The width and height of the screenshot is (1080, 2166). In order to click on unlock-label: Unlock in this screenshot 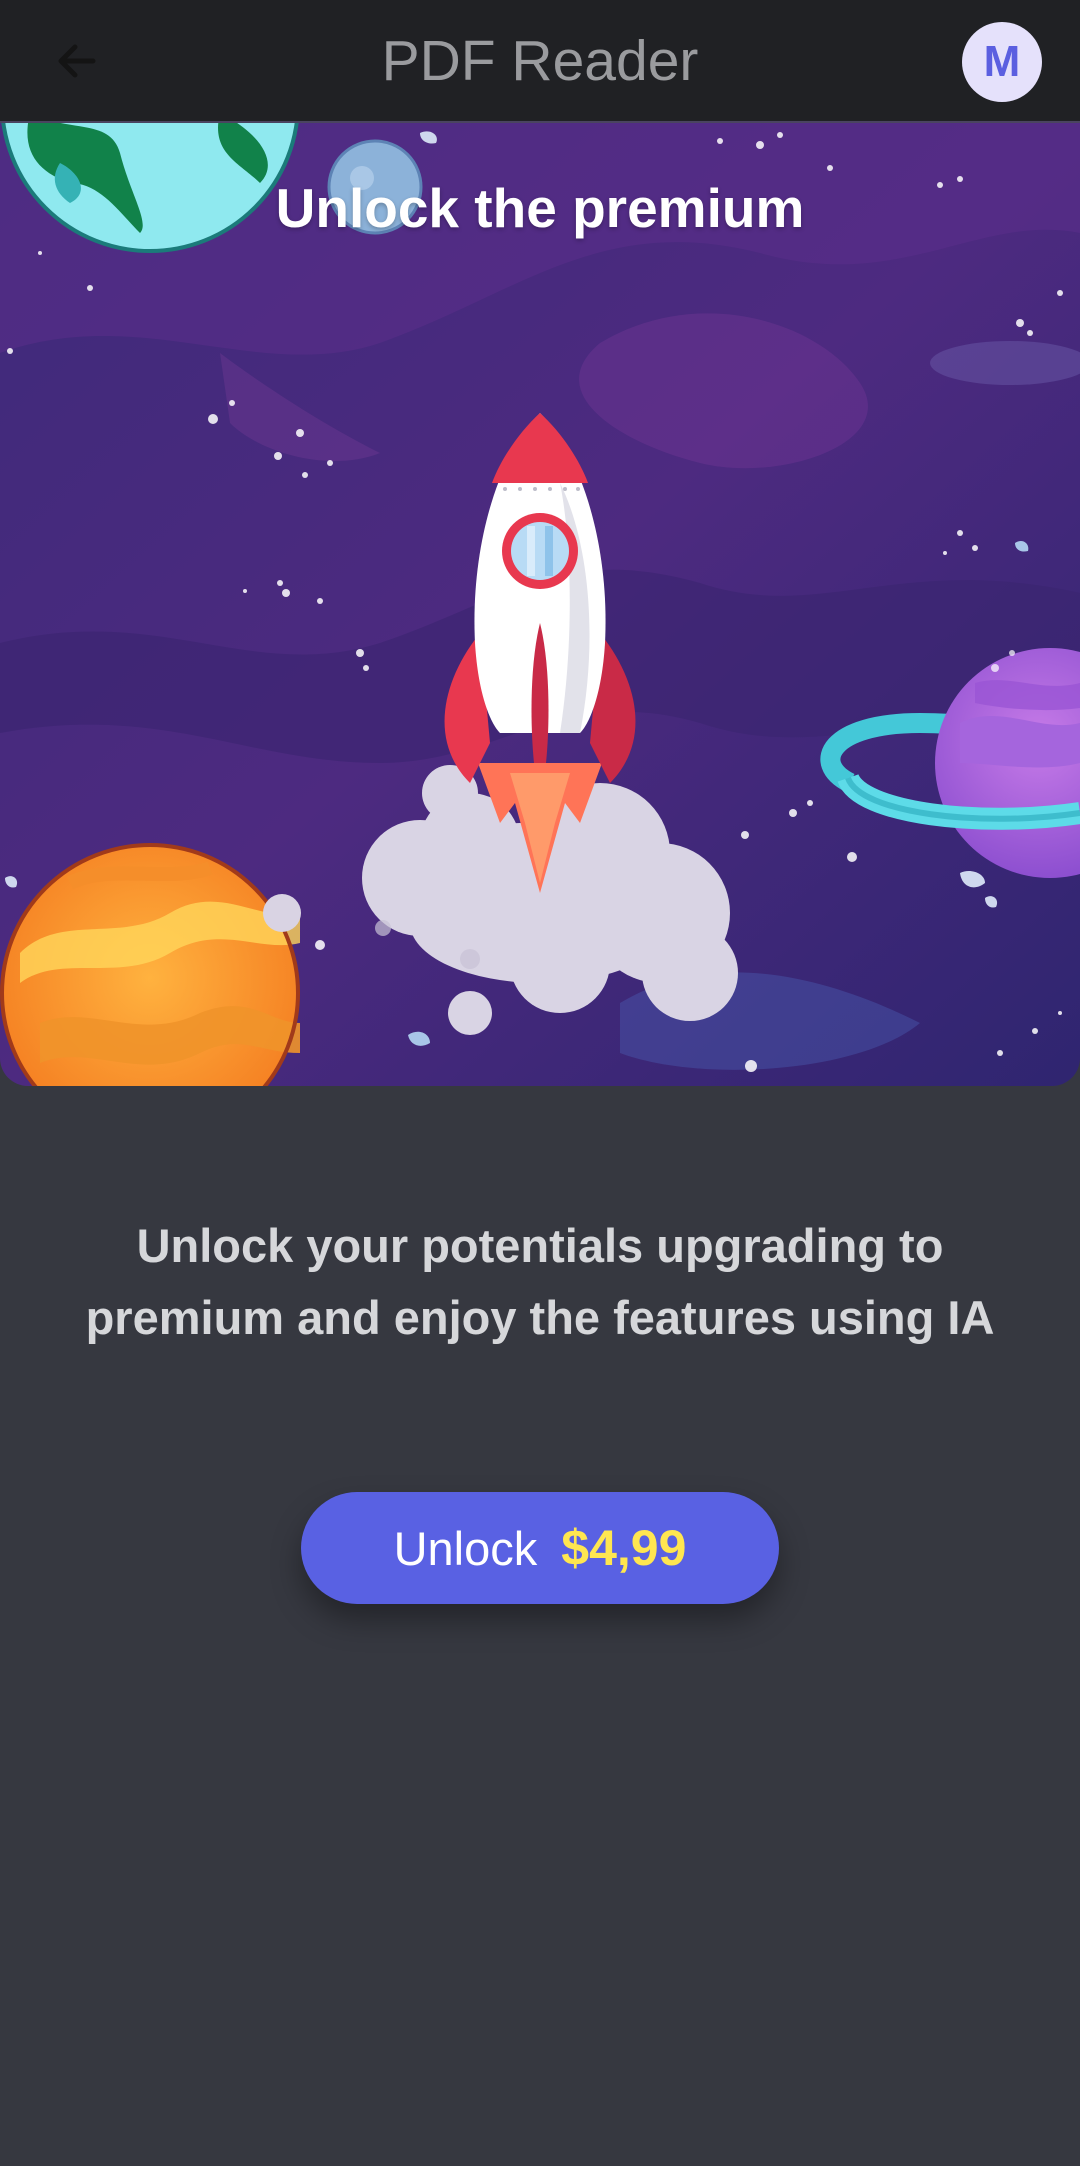, I will do `click(465, 1548)`.